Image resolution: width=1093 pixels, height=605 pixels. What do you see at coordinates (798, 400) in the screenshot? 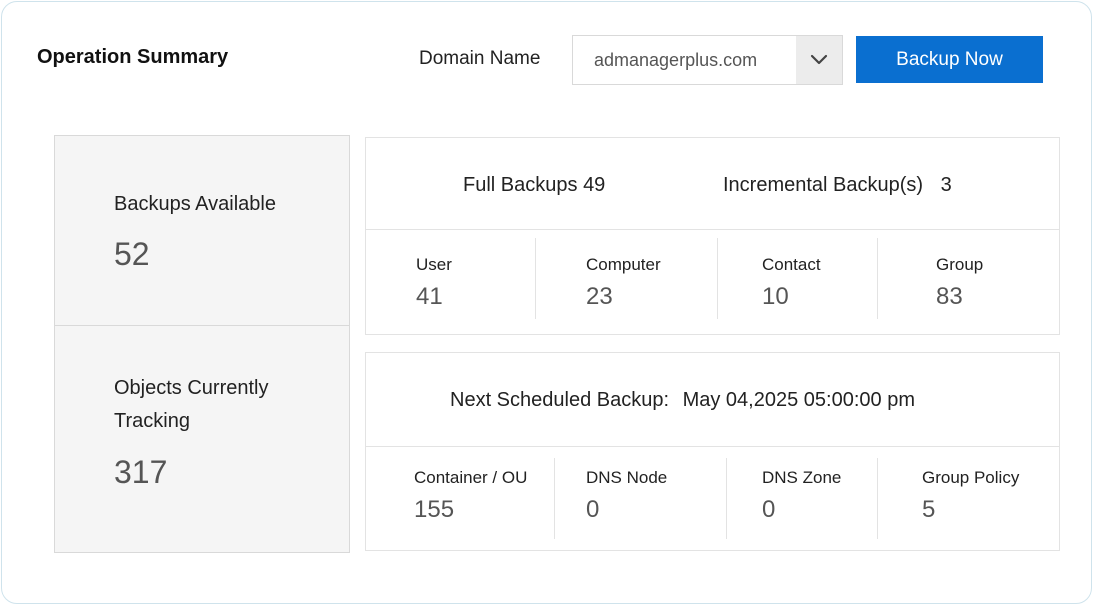
I see `next-backup-value: May 04,2025 05:00:00 pm` at bounding box center [798, 400].